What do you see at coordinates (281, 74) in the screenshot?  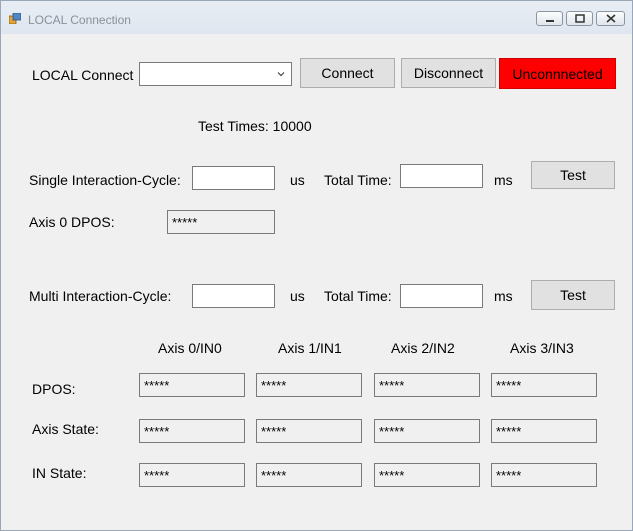 I see `chevron-down-icon` at bounding box center [281, 74].